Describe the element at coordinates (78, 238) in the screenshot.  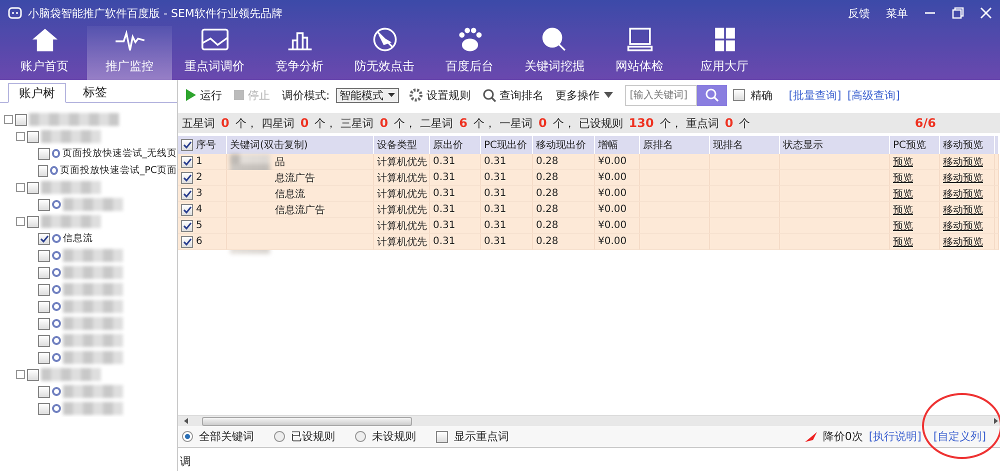
I see `tree-item: 信息流` at that location.